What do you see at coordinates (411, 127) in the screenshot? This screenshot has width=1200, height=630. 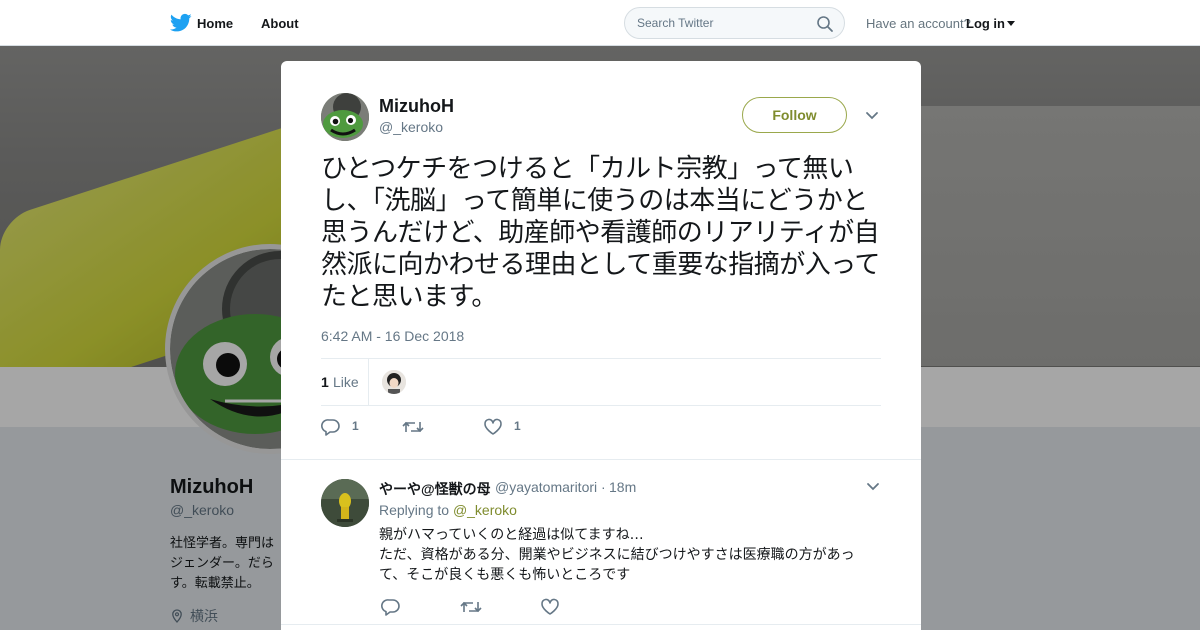 I see `author-handle: @_keroko` at bounding box center [411, 127].